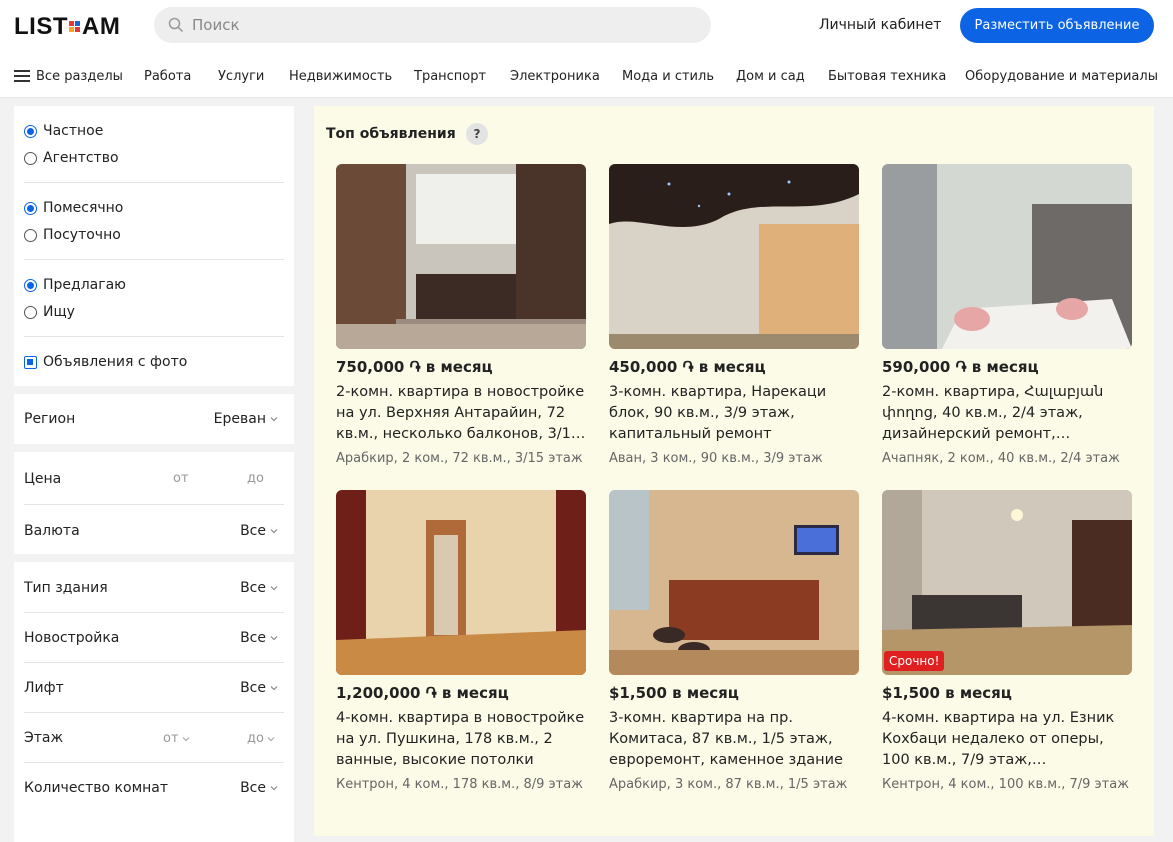 The image size is (1173, 842). Describe the element at coordinates (960, 367) in the screenshot. I see `listing-price: 590,000 ֏ в месяц` at that location.